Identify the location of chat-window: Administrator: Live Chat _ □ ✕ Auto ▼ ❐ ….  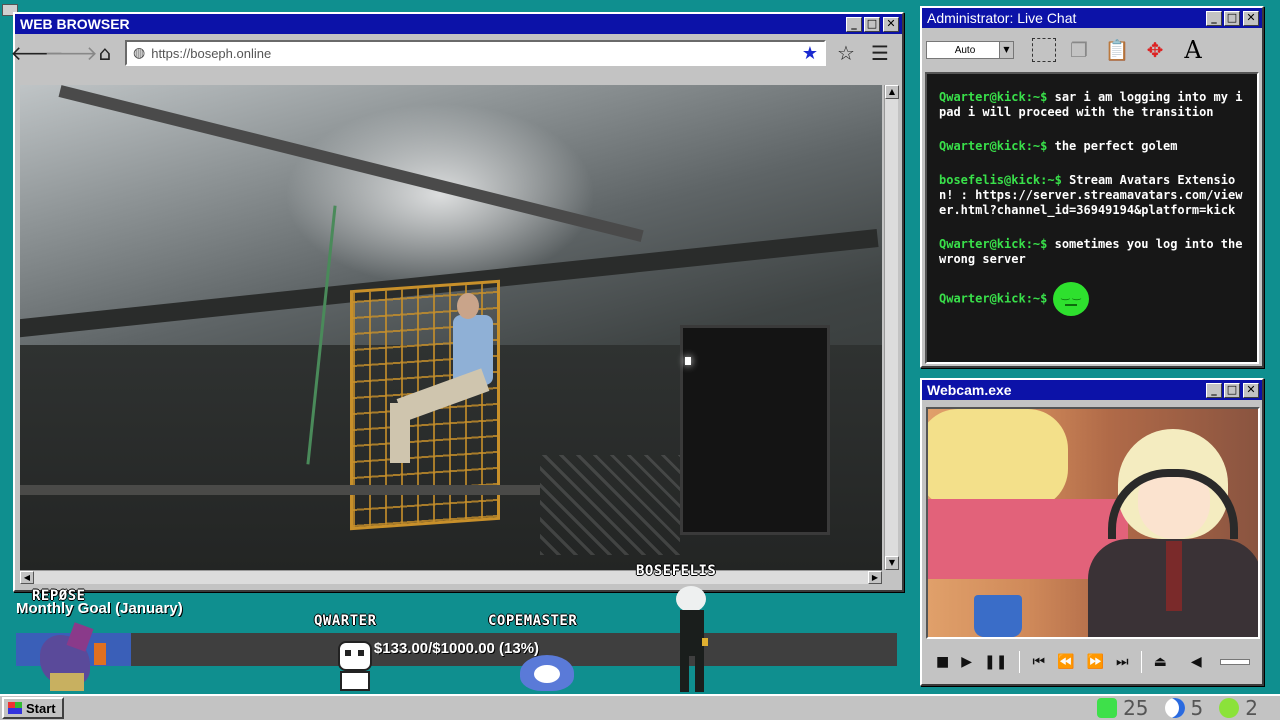
(1092, 187).